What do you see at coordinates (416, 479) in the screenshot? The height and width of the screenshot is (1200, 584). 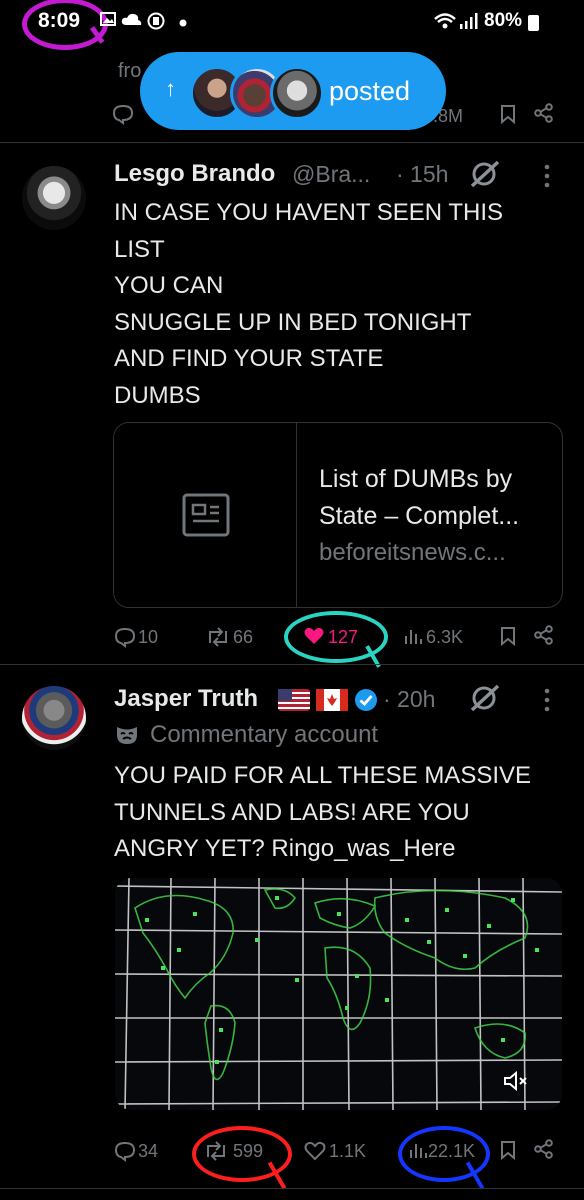 I see `link-card-title-line: List of DUMBs by` at bounding box center [416, 479].